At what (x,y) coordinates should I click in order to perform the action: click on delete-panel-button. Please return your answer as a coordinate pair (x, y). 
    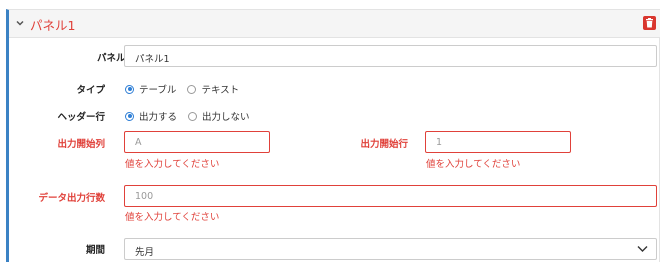
    Looking at the image, I should click on (649, 23).